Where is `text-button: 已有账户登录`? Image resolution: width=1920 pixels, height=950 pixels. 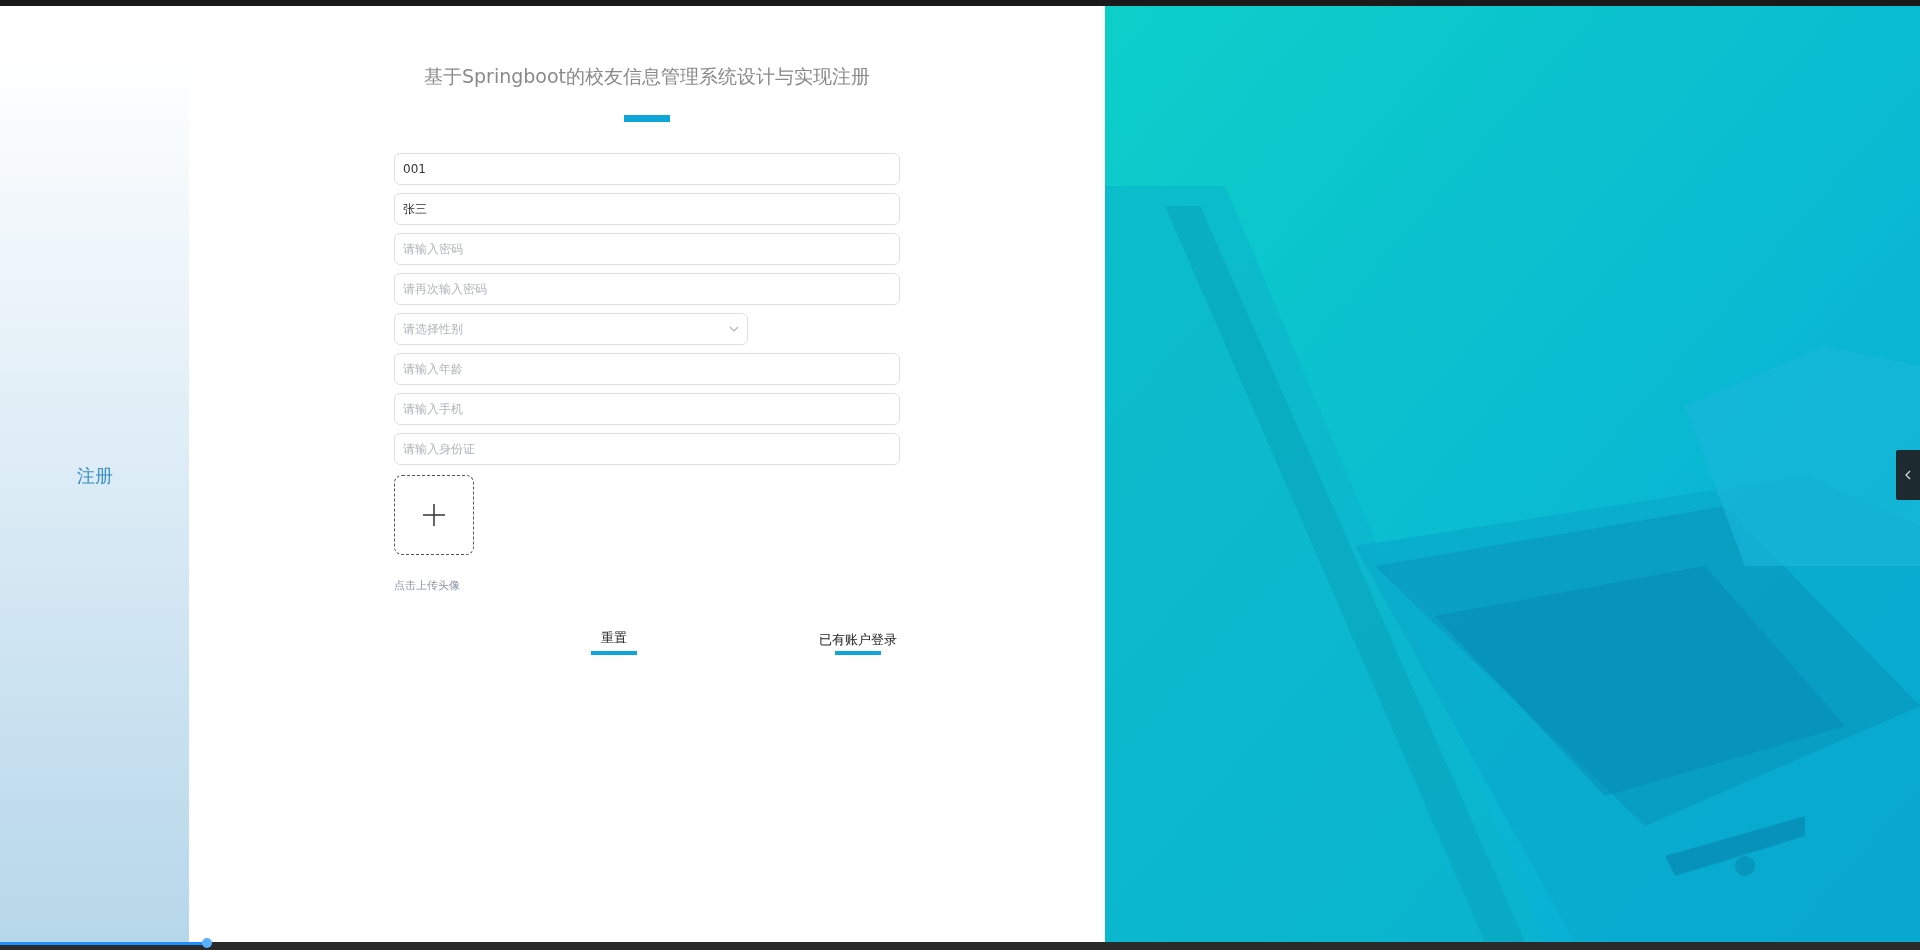 text-button: 已有账户登录 is located at coordinates (858, 645).